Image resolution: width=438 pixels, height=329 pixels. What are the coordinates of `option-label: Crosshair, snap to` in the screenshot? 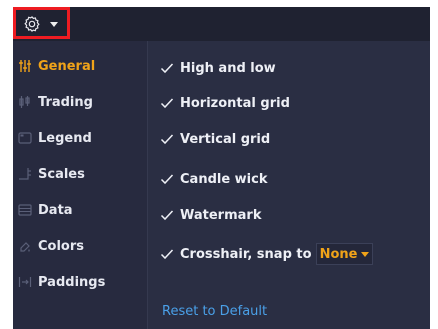 It's located at (246, 254).